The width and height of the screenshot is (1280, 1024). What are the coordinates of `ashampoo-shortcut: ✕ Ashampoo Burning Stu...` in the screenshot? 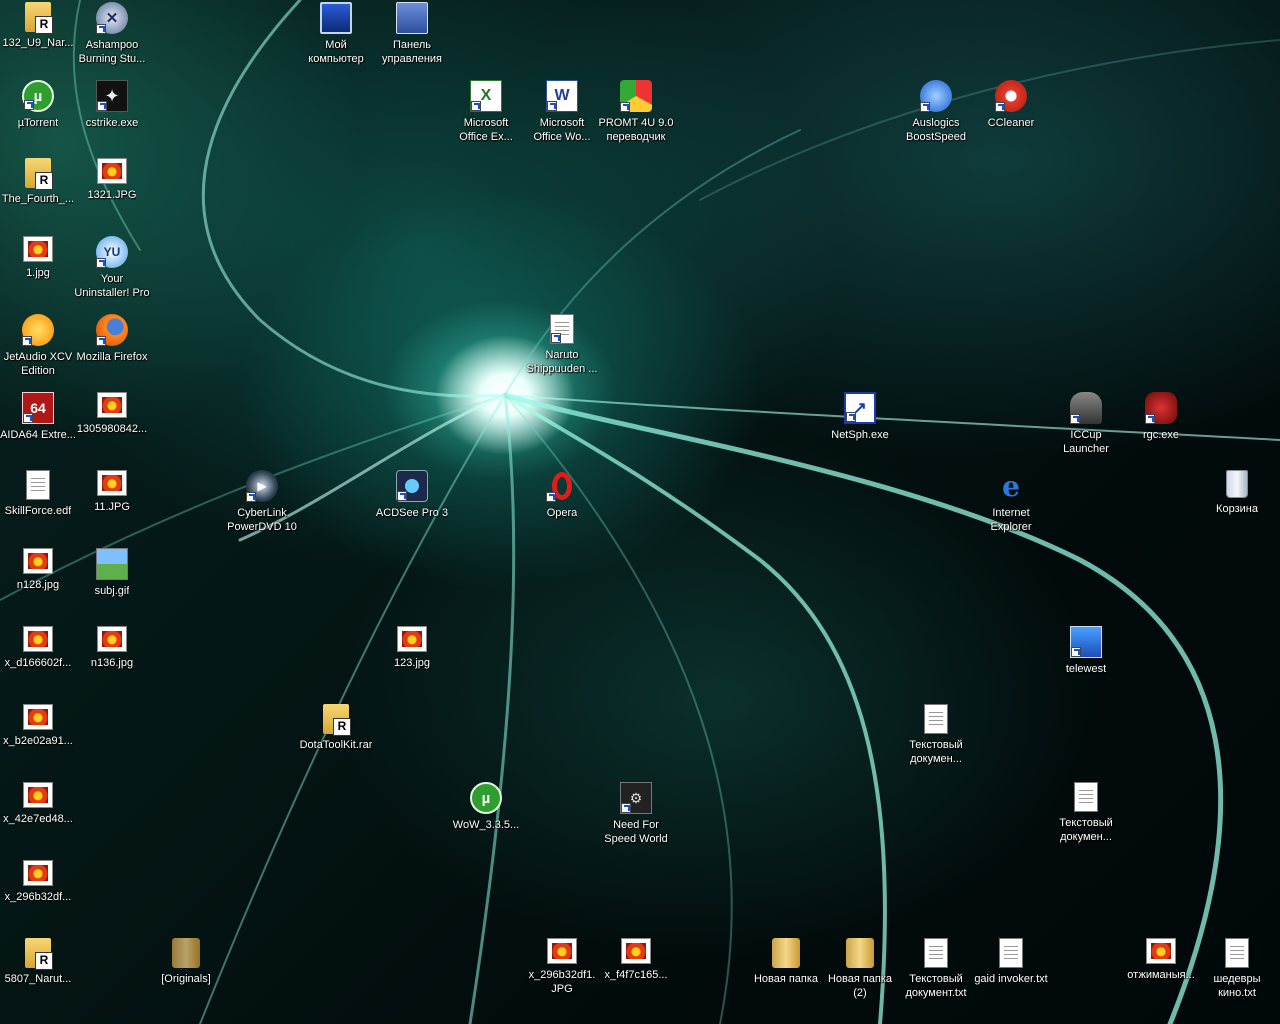 It's located at (112, 34).